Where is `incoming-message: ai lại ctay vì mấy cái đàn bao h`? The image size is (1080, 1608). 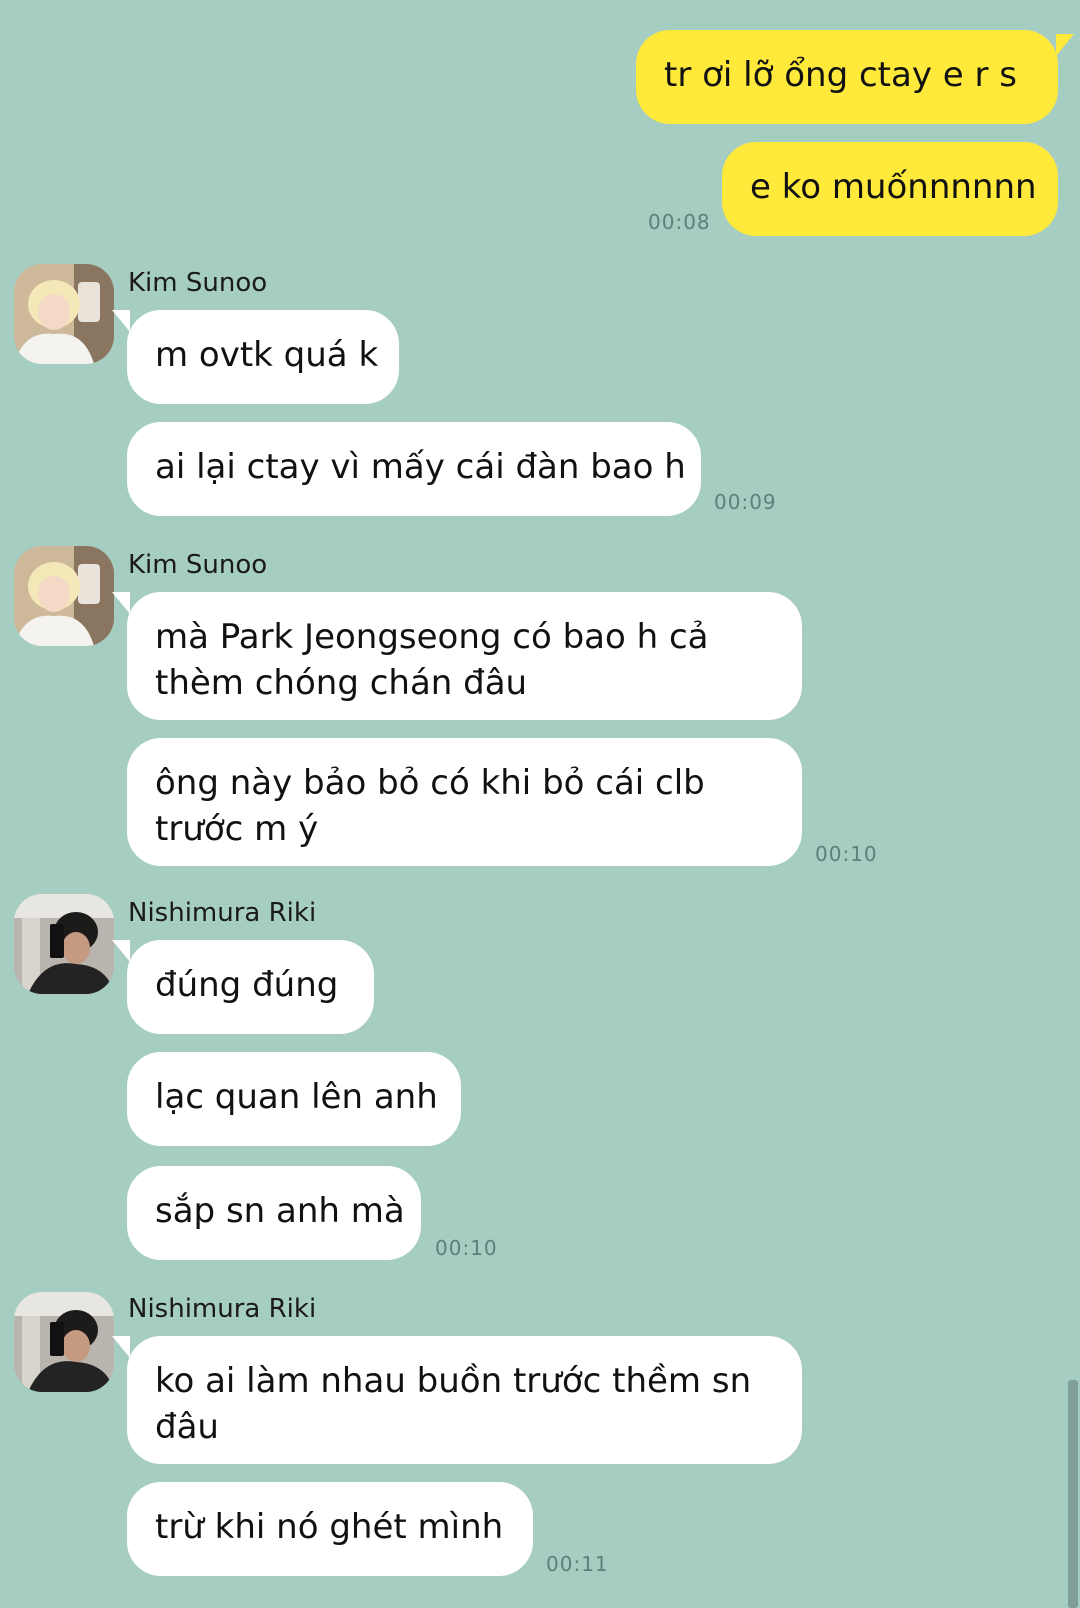 incoming-message: ai lại ctay vì mấy cái đàn bao h is located at coordinates (414, 469).